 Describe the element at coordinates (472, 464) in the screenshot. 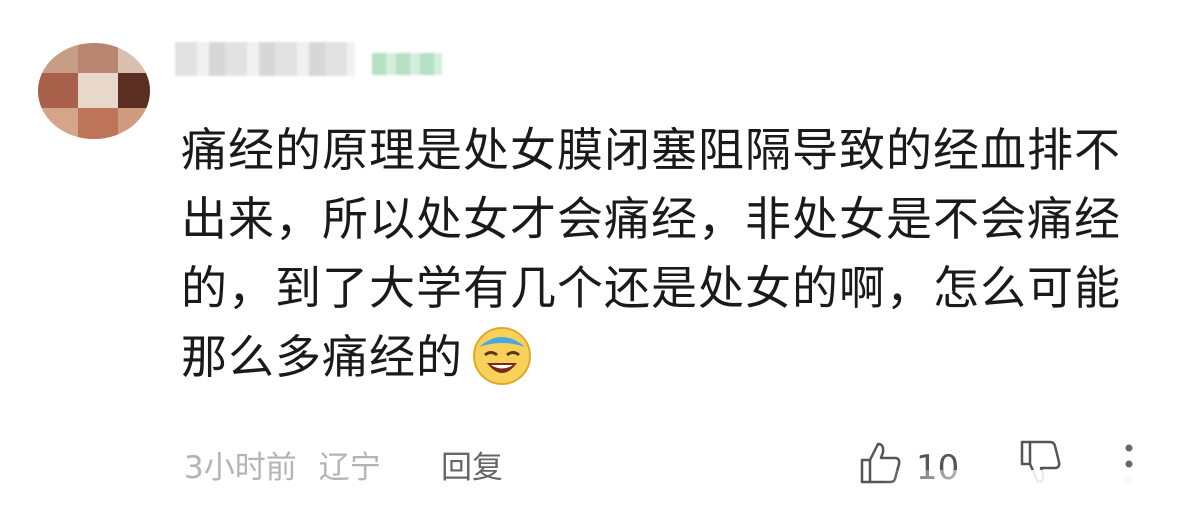

I see `reply-button: 回复` at that location.